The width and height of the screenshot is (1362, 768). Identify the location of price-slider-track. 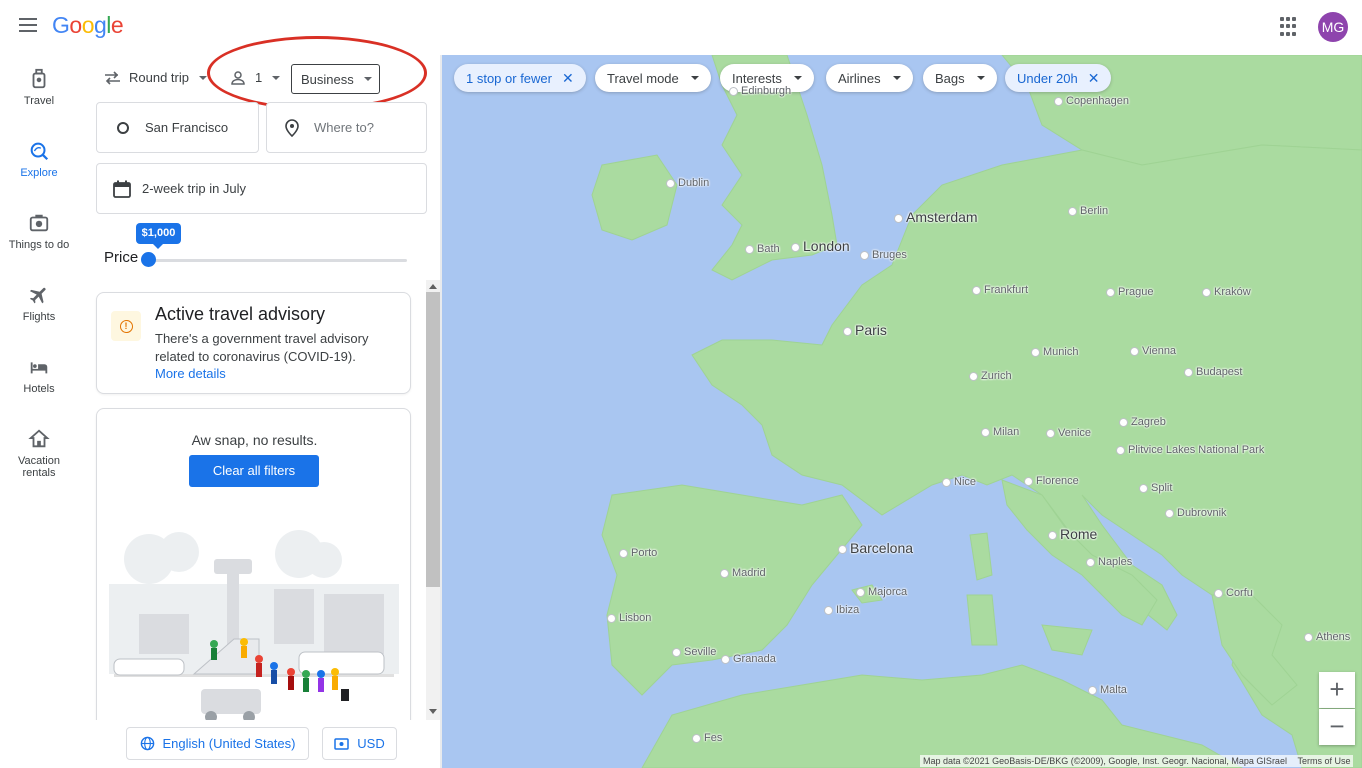
(278, 260).